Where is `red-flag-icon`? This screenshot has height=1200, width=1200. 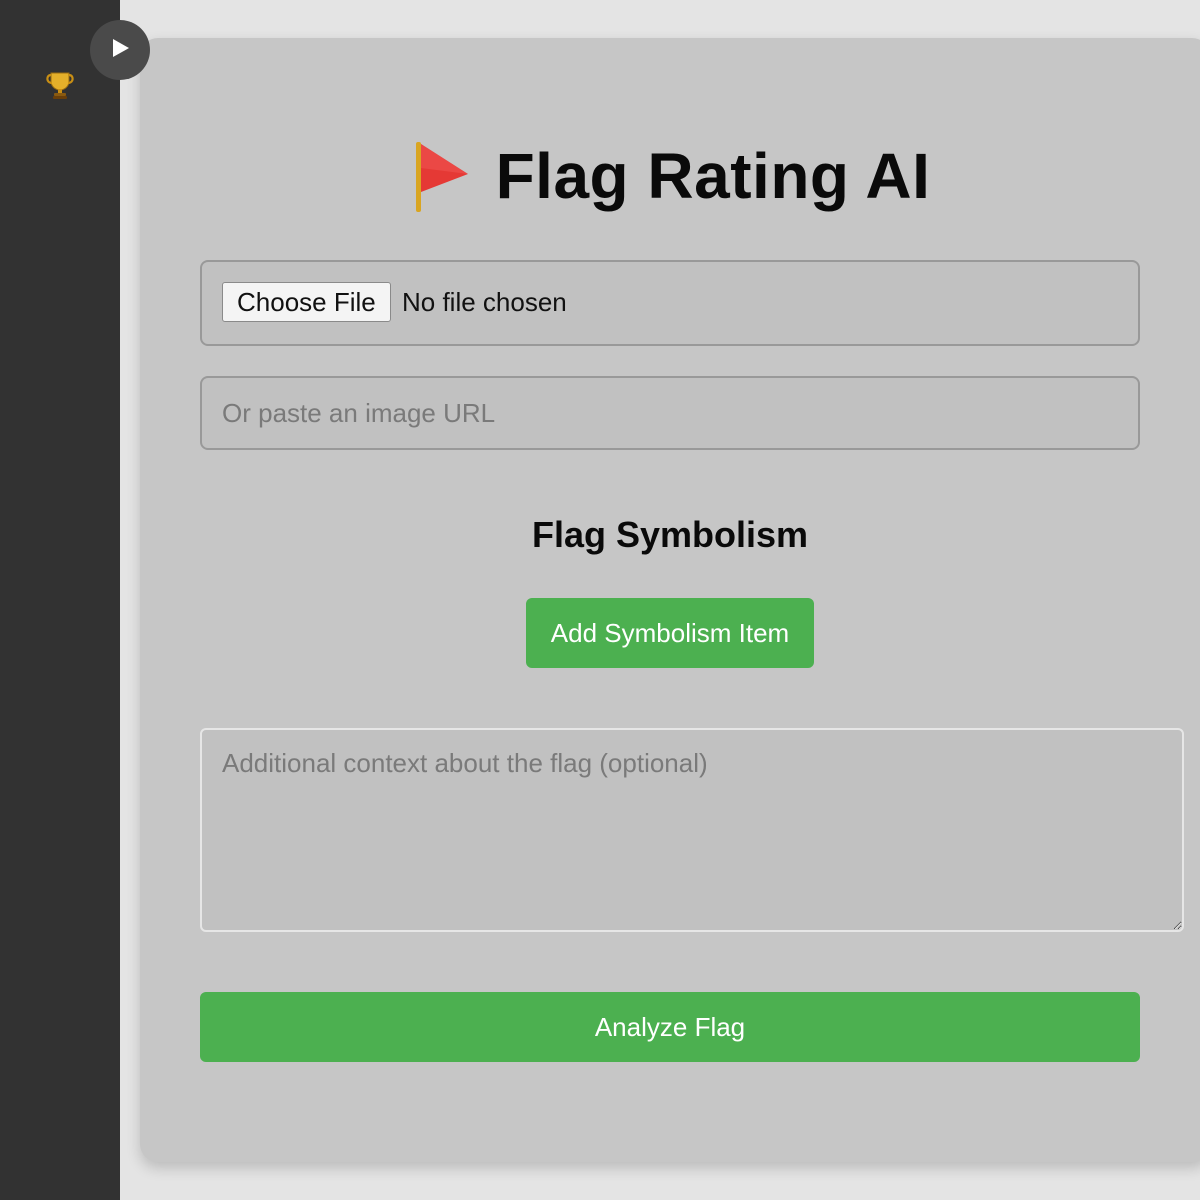 red-flag-icon is located at coordinates (441, 176).